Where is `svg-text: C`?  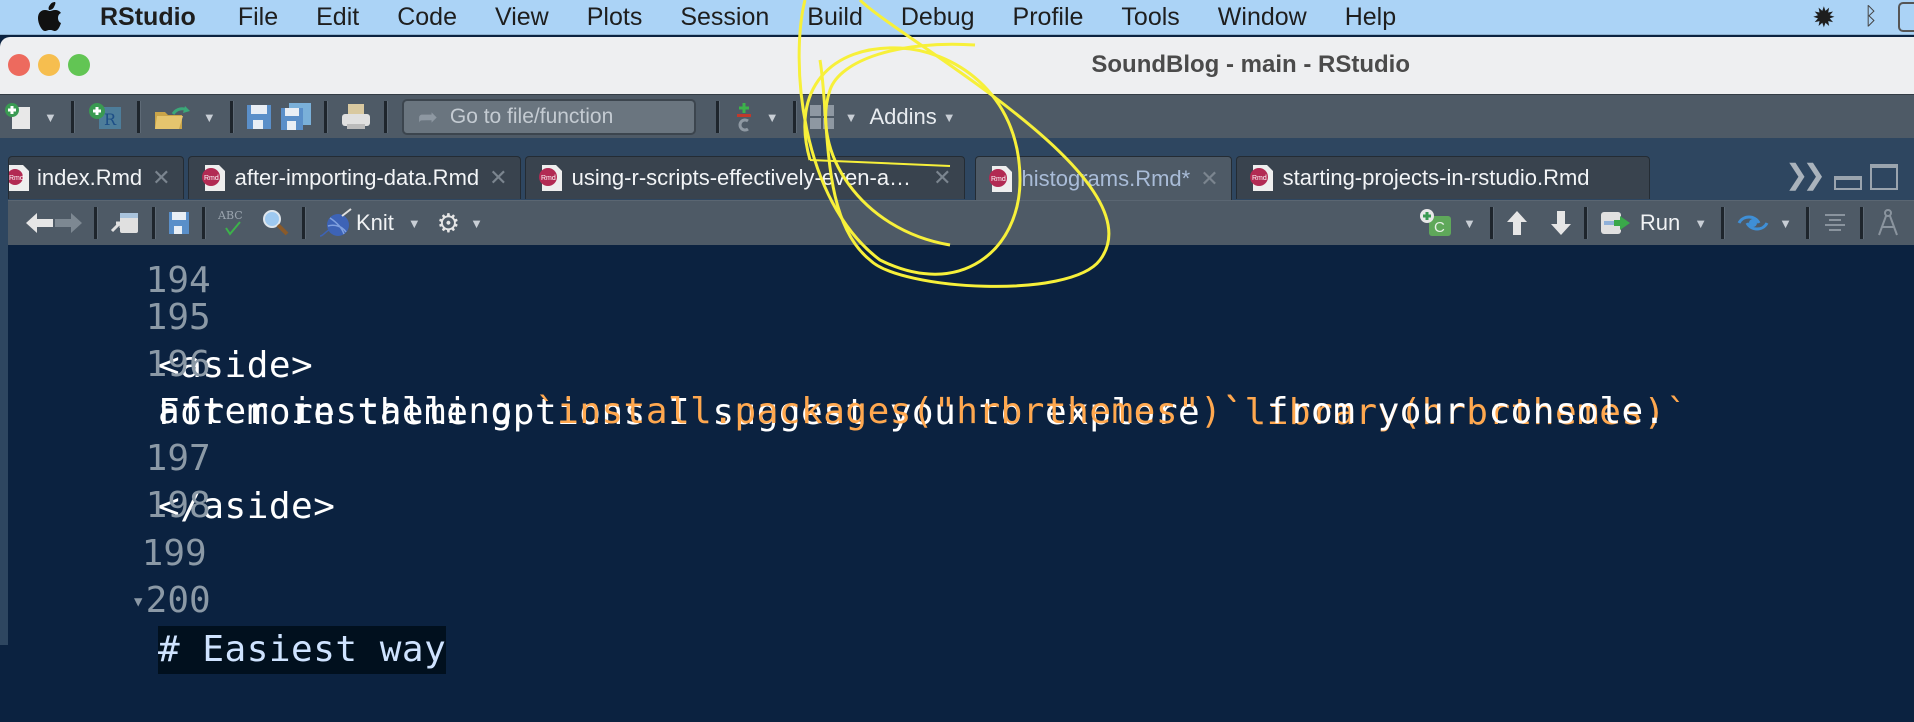 svg-text: C is located at coordinates (1439, 227).